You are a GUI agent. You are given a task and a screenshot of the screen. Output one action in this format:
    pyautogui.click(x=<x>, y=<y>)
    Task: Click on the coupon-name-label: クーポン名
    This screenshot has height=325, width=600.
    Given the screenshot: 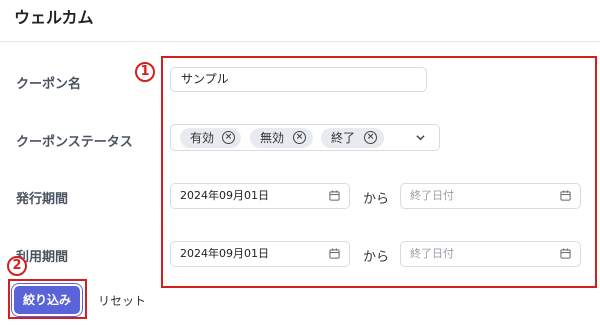 What is the action you would take?
    pyautogui.click(x=49, y=84)
    